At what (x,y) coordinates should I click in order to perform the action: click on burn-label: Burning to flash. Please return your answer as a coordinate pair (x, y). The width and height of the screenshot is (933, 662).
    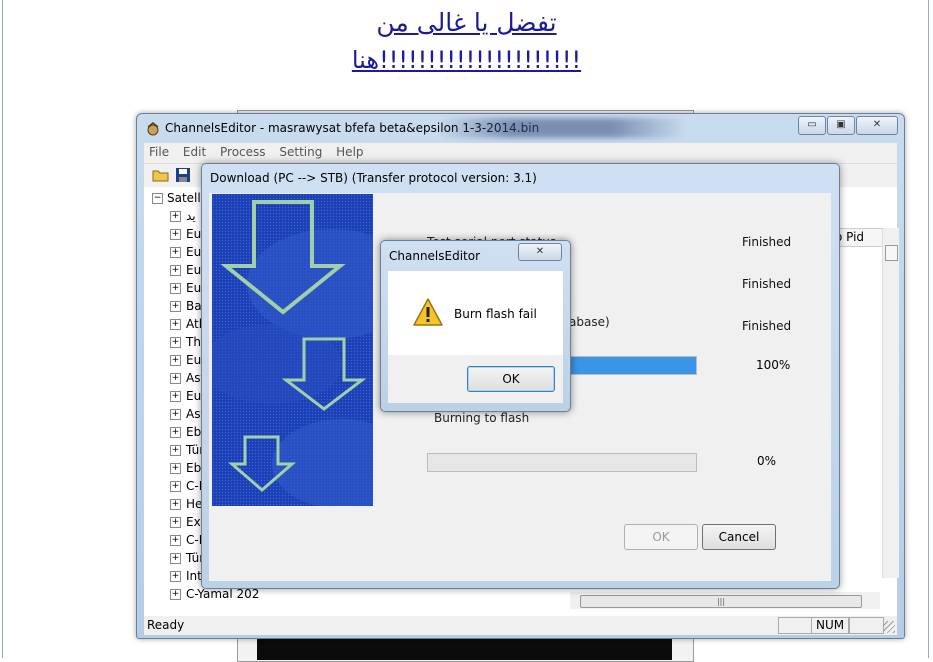
    Looking at the image, I should click on (482, 418).